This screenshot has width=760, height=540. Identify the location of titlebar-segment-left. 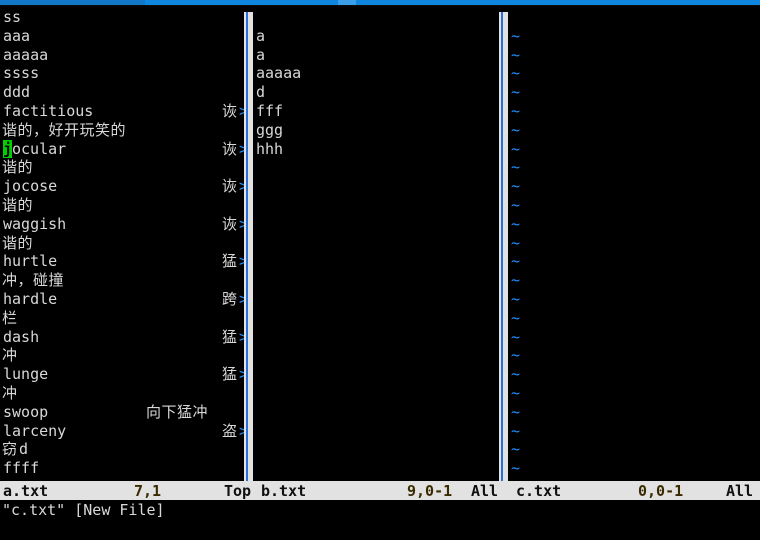
(72, 2).